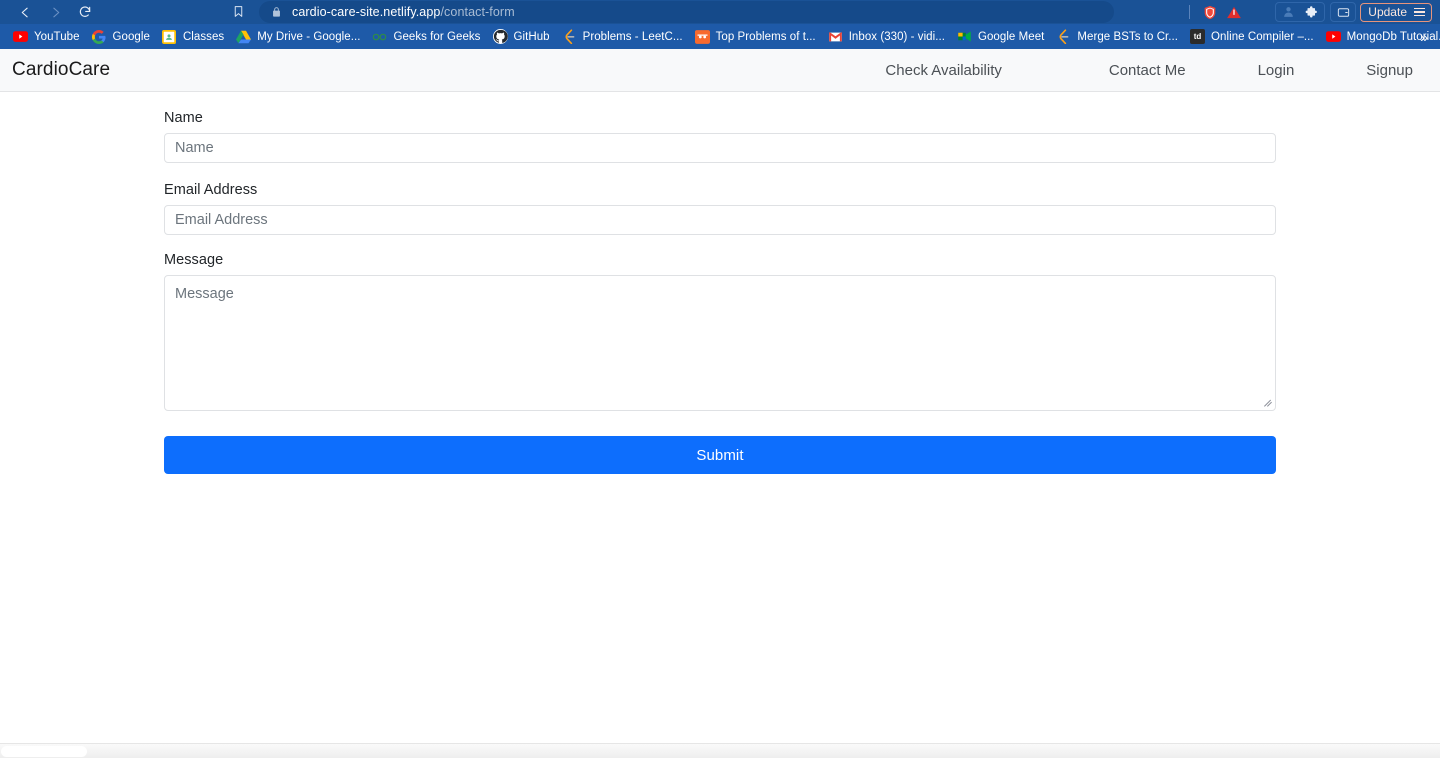  Describe the element at coordinates (835, 36) in the screenshot. I see `gmail-icon` at that location.